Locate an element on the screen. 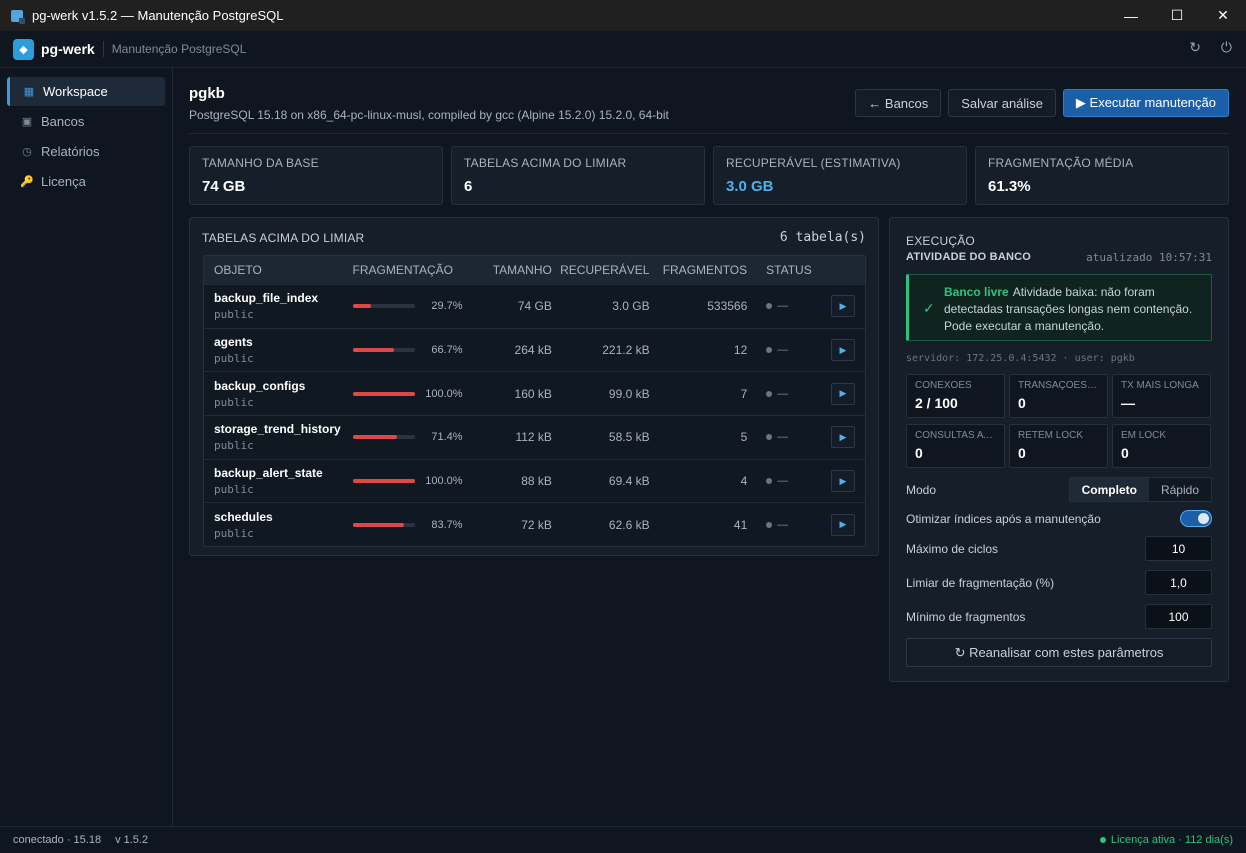 This screenshot has width=1246, height=853. frag-threshold-row: Limiar de fragmentação (%) 1,0 is located at coordinates (1059, 582).